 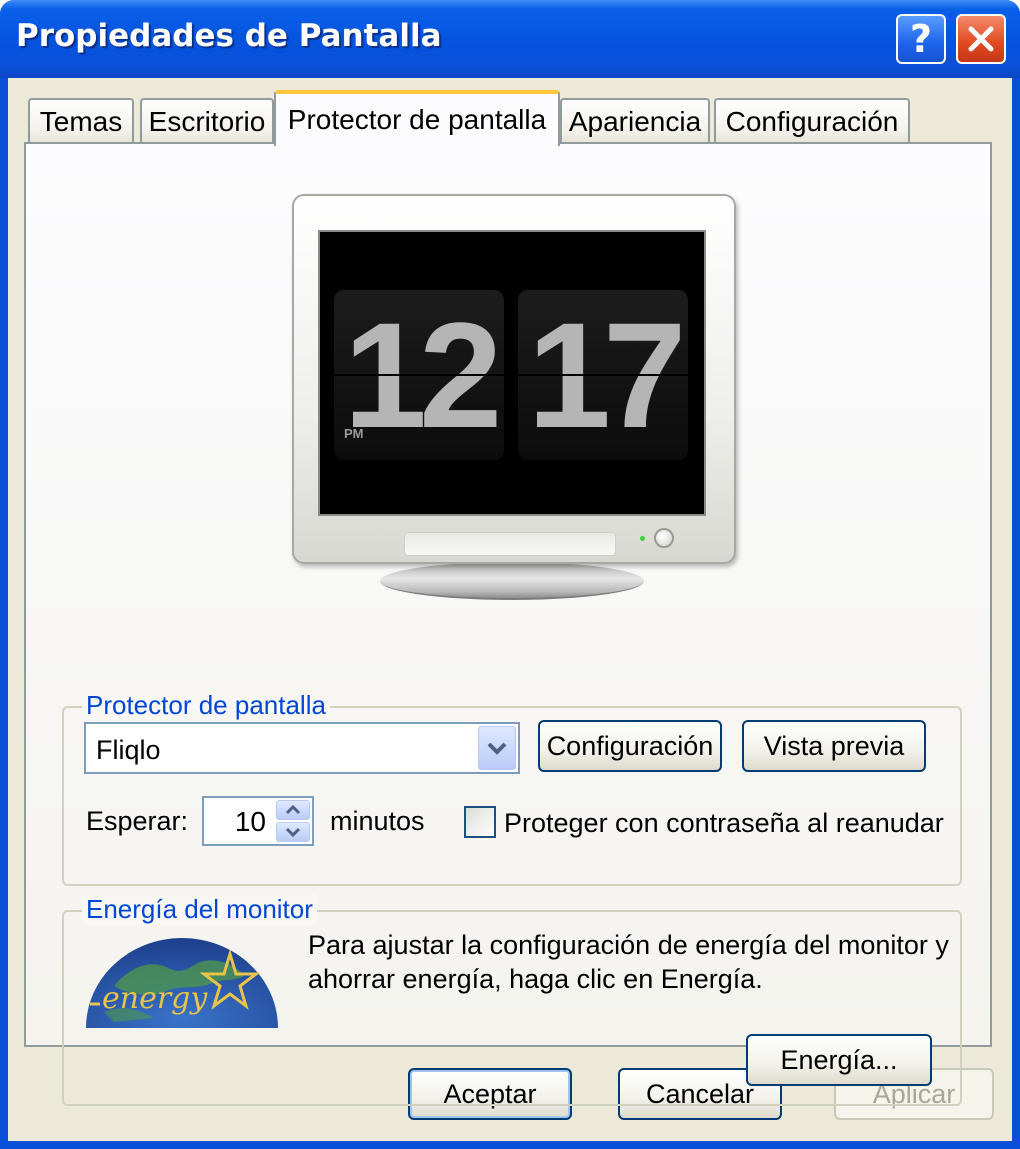 I want to click on close-button, so click(x=981, y=39).